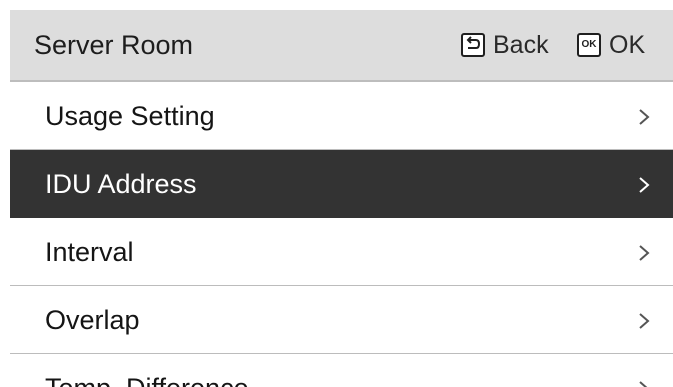 This screenshot has height=387, width=673. What do you see at coordinates (473, 45) in the screenshot?
I see `back-return-icon` at bounding box center [473, 45].